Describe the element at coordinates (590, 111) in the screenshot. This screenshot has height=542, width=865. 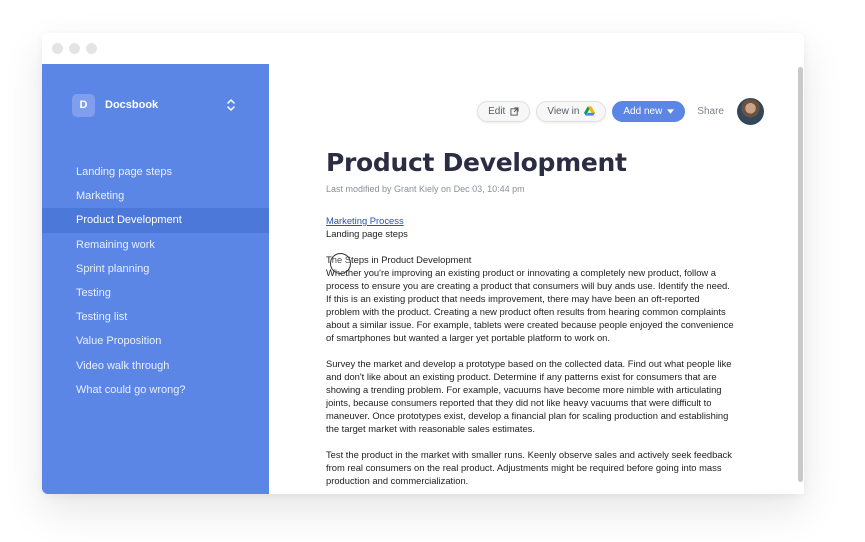
I see `google-drive-icon` at that location.